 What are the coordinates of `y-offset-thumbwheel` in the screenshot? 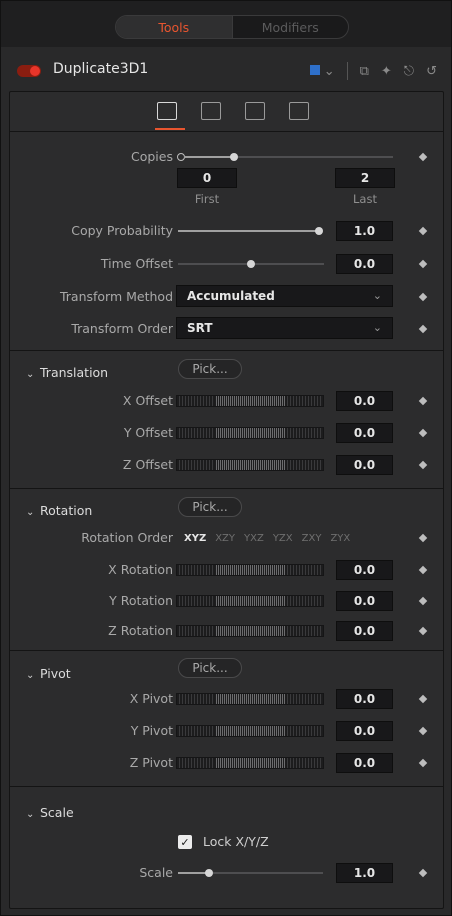 It's located at (250, 433).